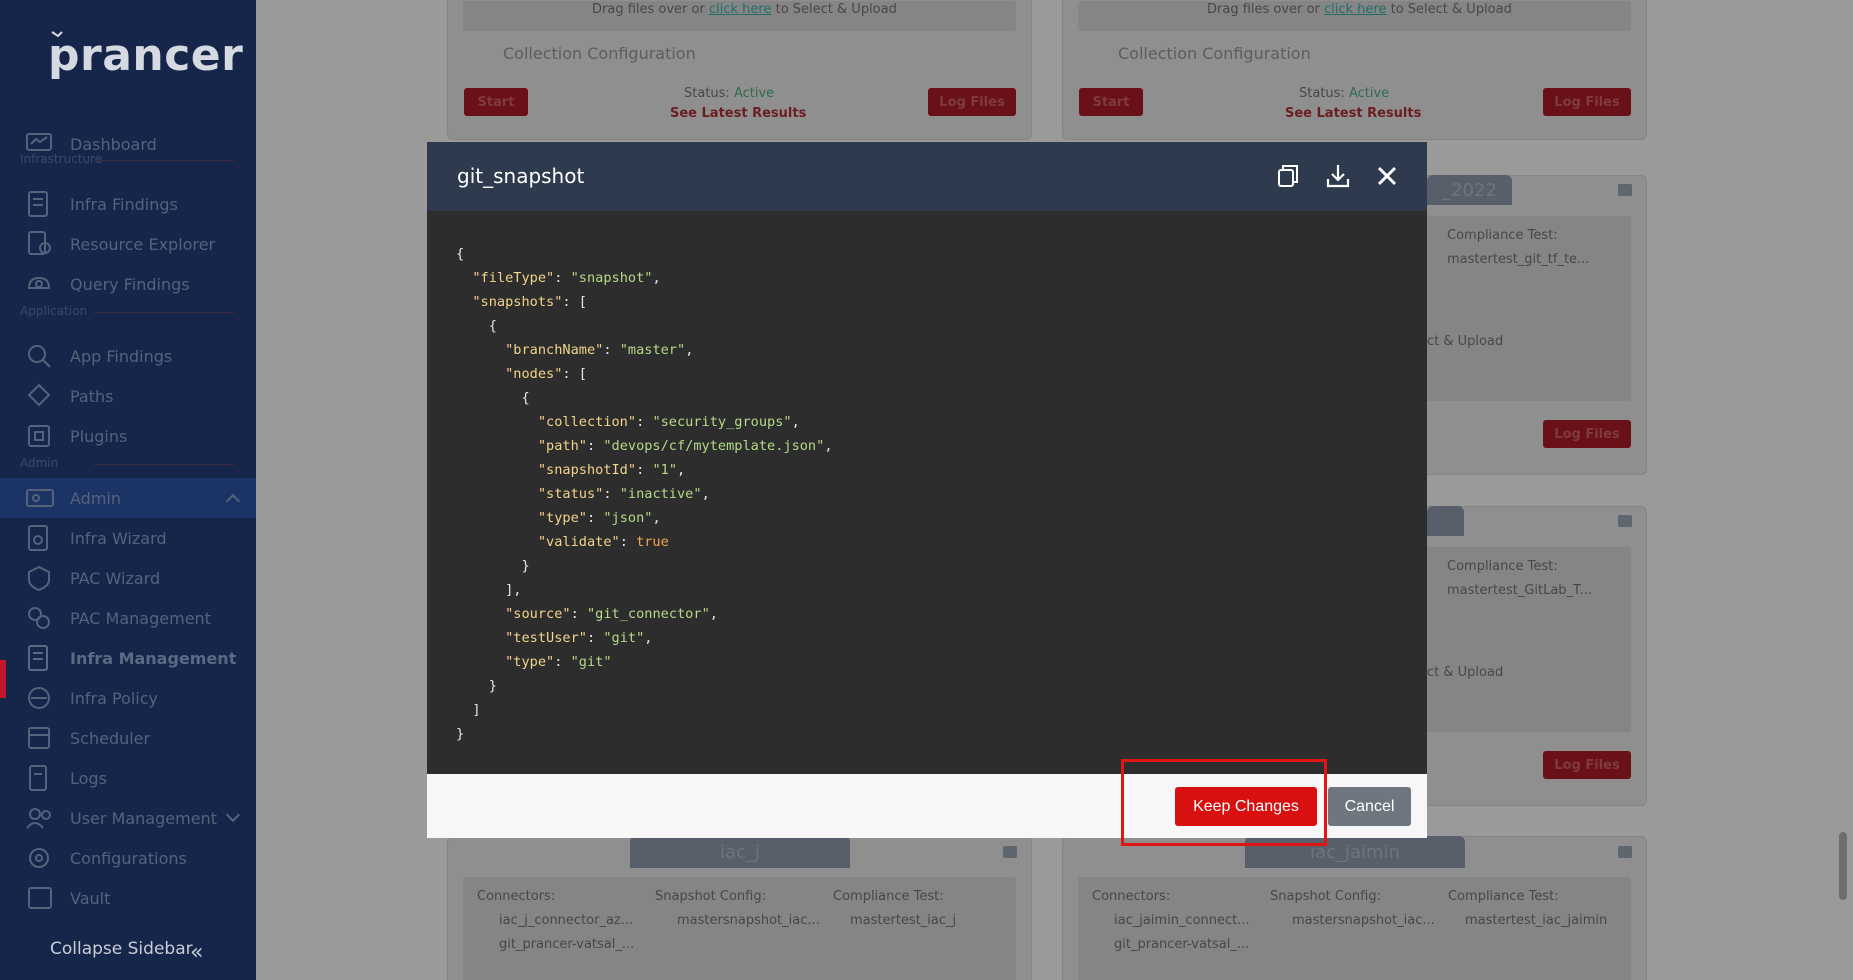 Image resolution: width=1853 pixels, height=980 pixels. Describe the element at coordinates (233, 815) in the screenshot. I see `chevron-down-icon` at that location.